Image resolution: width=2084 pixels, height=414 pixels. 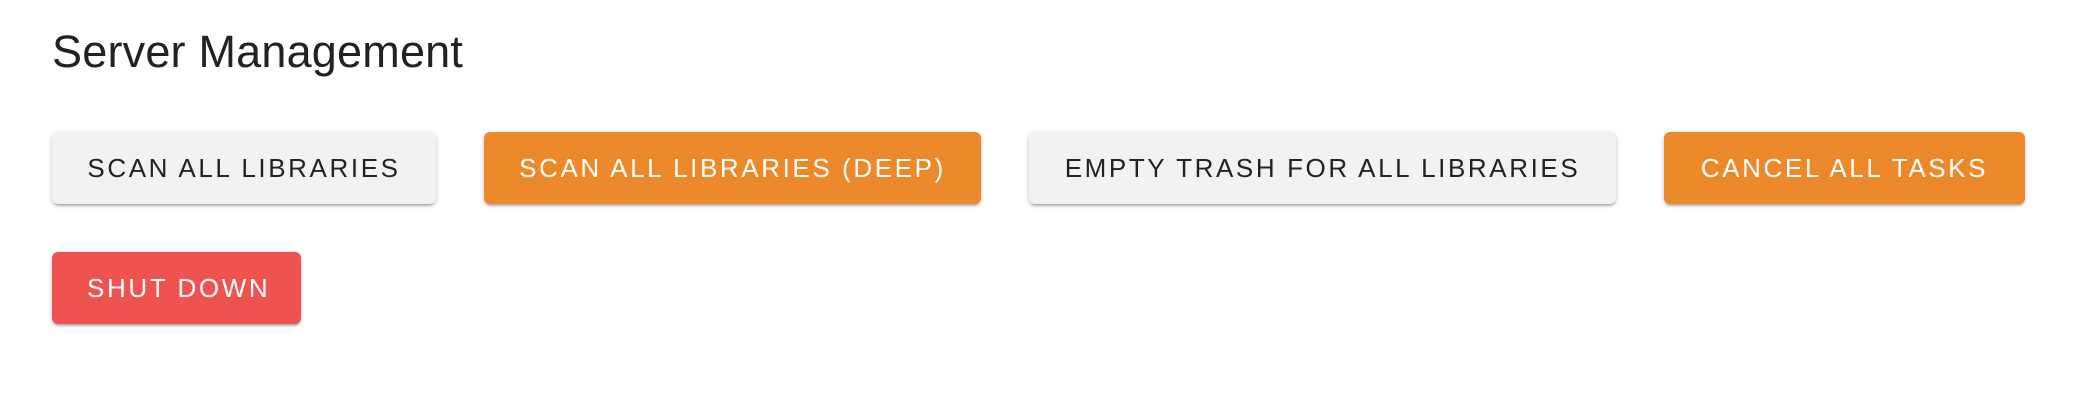 What do you see at coordinates (244, 168) in the screenshot?
I see `scan-all-libraries-button: SCAN ALL LIBRARIES` at bounding box center [244, 168].